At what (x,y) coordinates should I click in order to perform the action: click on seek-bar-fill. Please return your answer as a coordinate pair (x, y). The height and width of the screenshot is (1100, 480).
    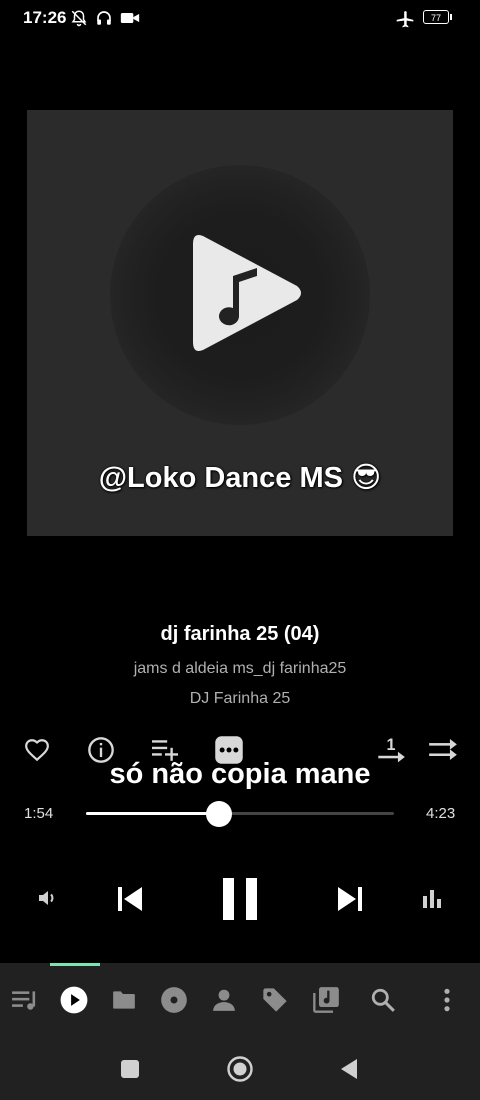
    Looking at the image, I should click on (153, 813).